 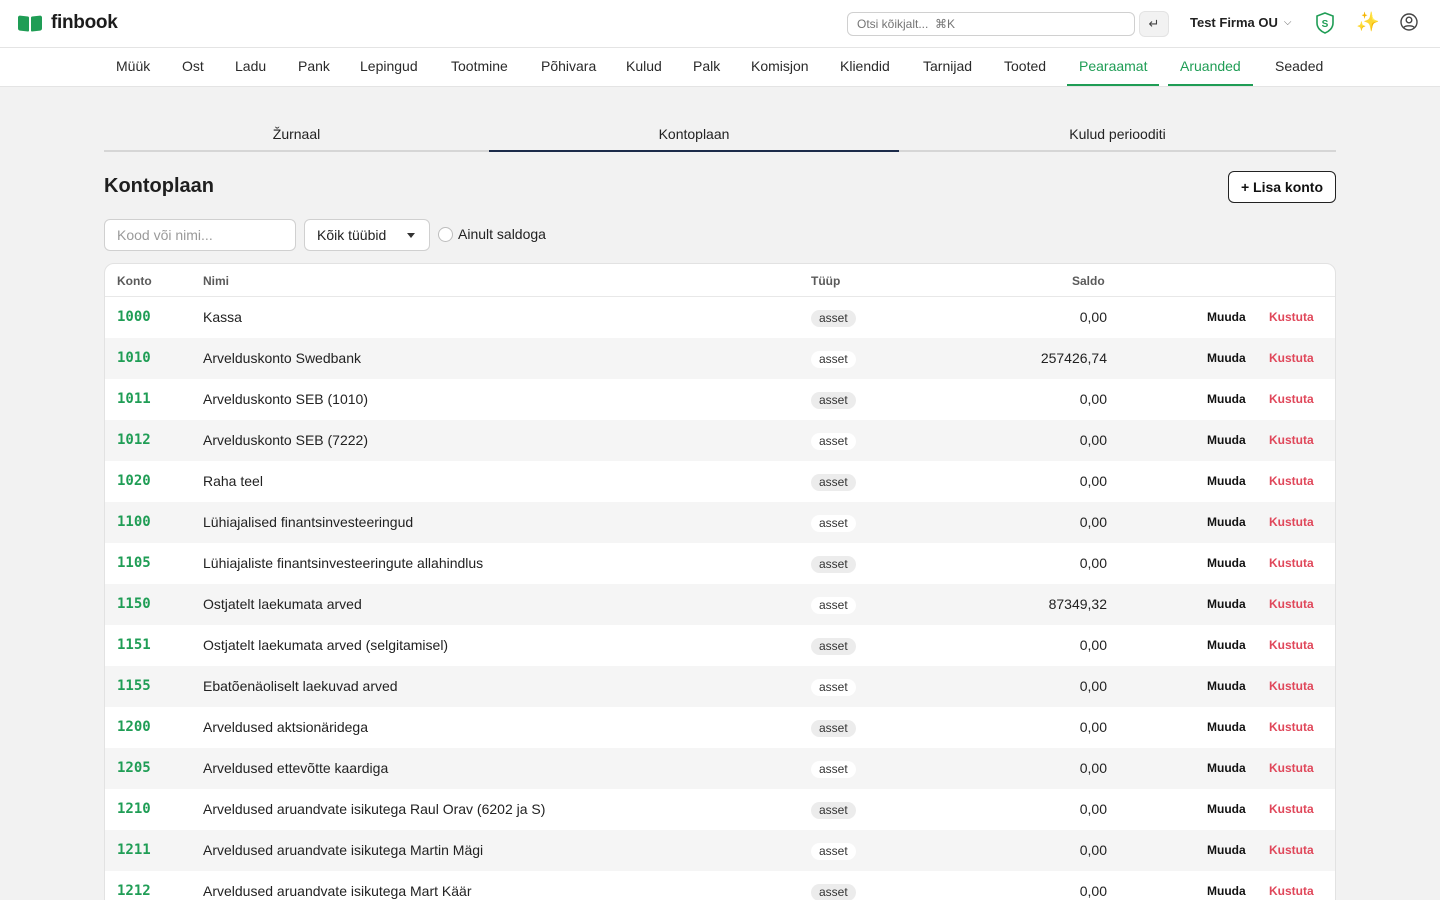 I want to click on account-name: Ostjatelt laekumata arved, so click(x=282, y=604).